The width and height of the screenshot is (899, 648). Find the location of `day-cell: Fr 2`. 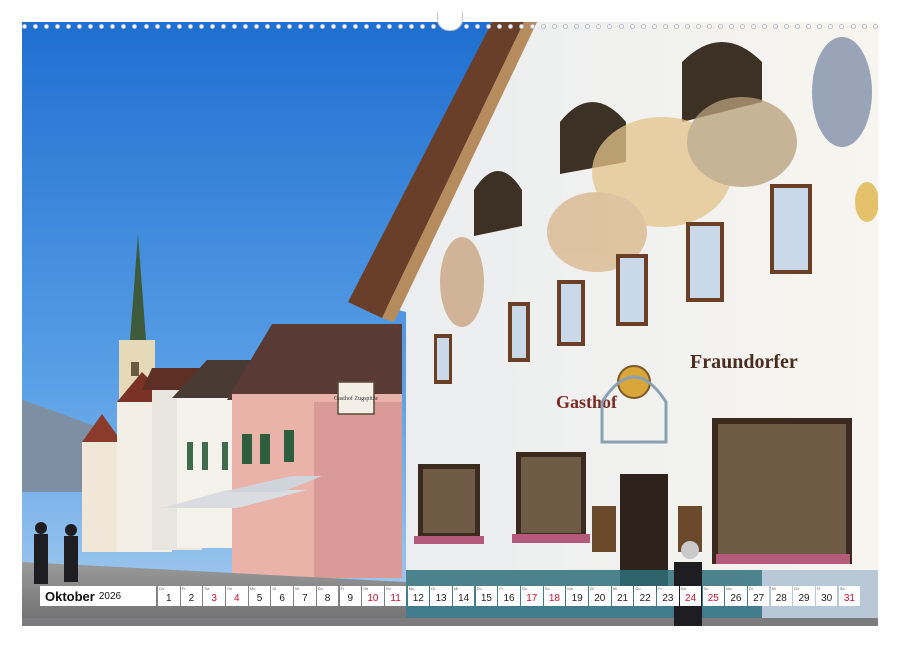

day-cell: Fr 2 is located at coordinates (191, 596).